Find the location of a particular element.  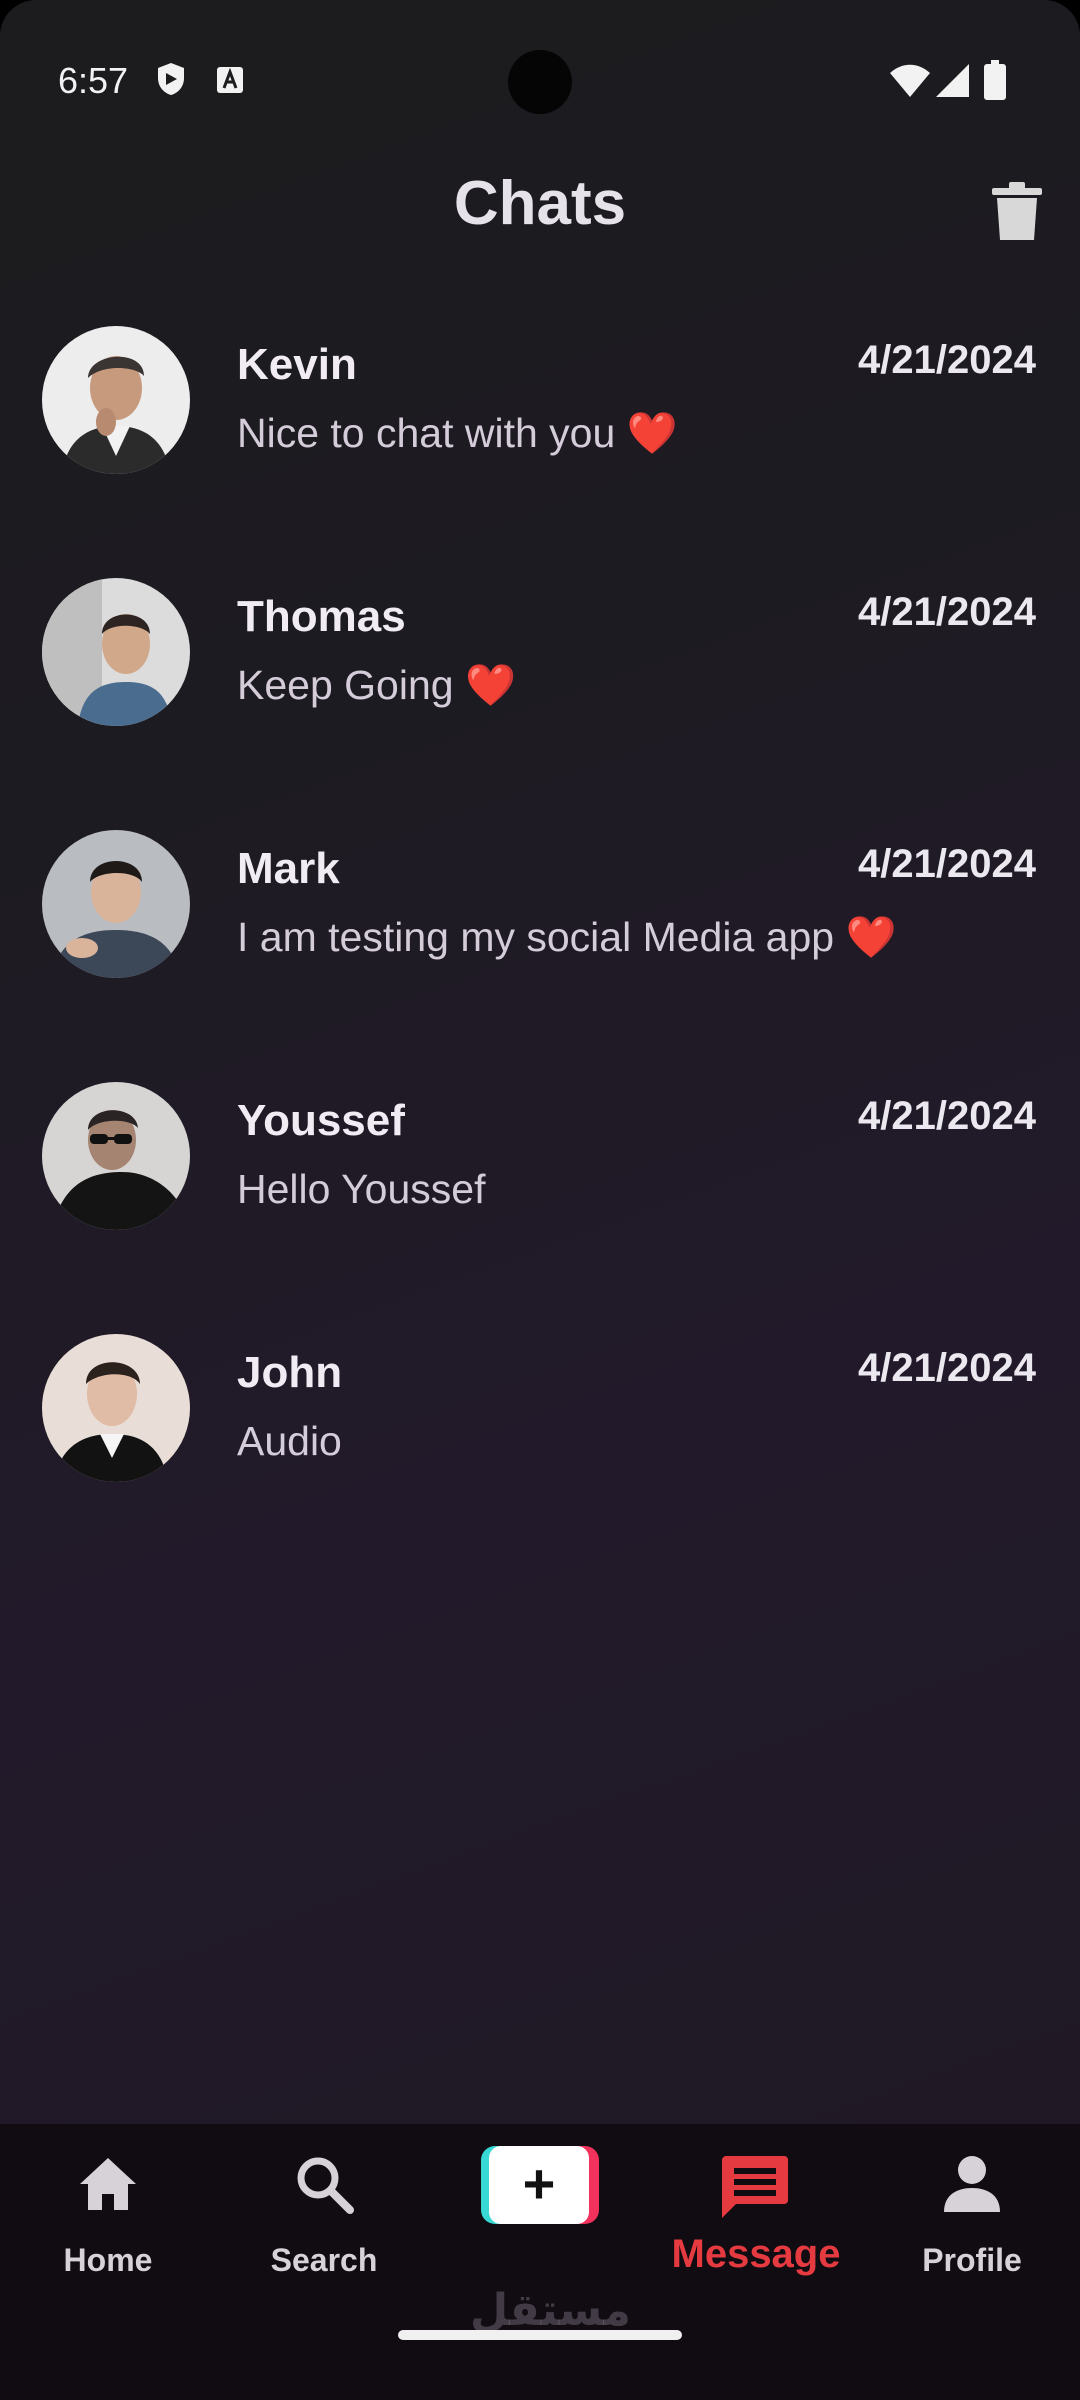

chat-item-john: John 4/21/2024 Audio is located at coordinates (540, 1449).